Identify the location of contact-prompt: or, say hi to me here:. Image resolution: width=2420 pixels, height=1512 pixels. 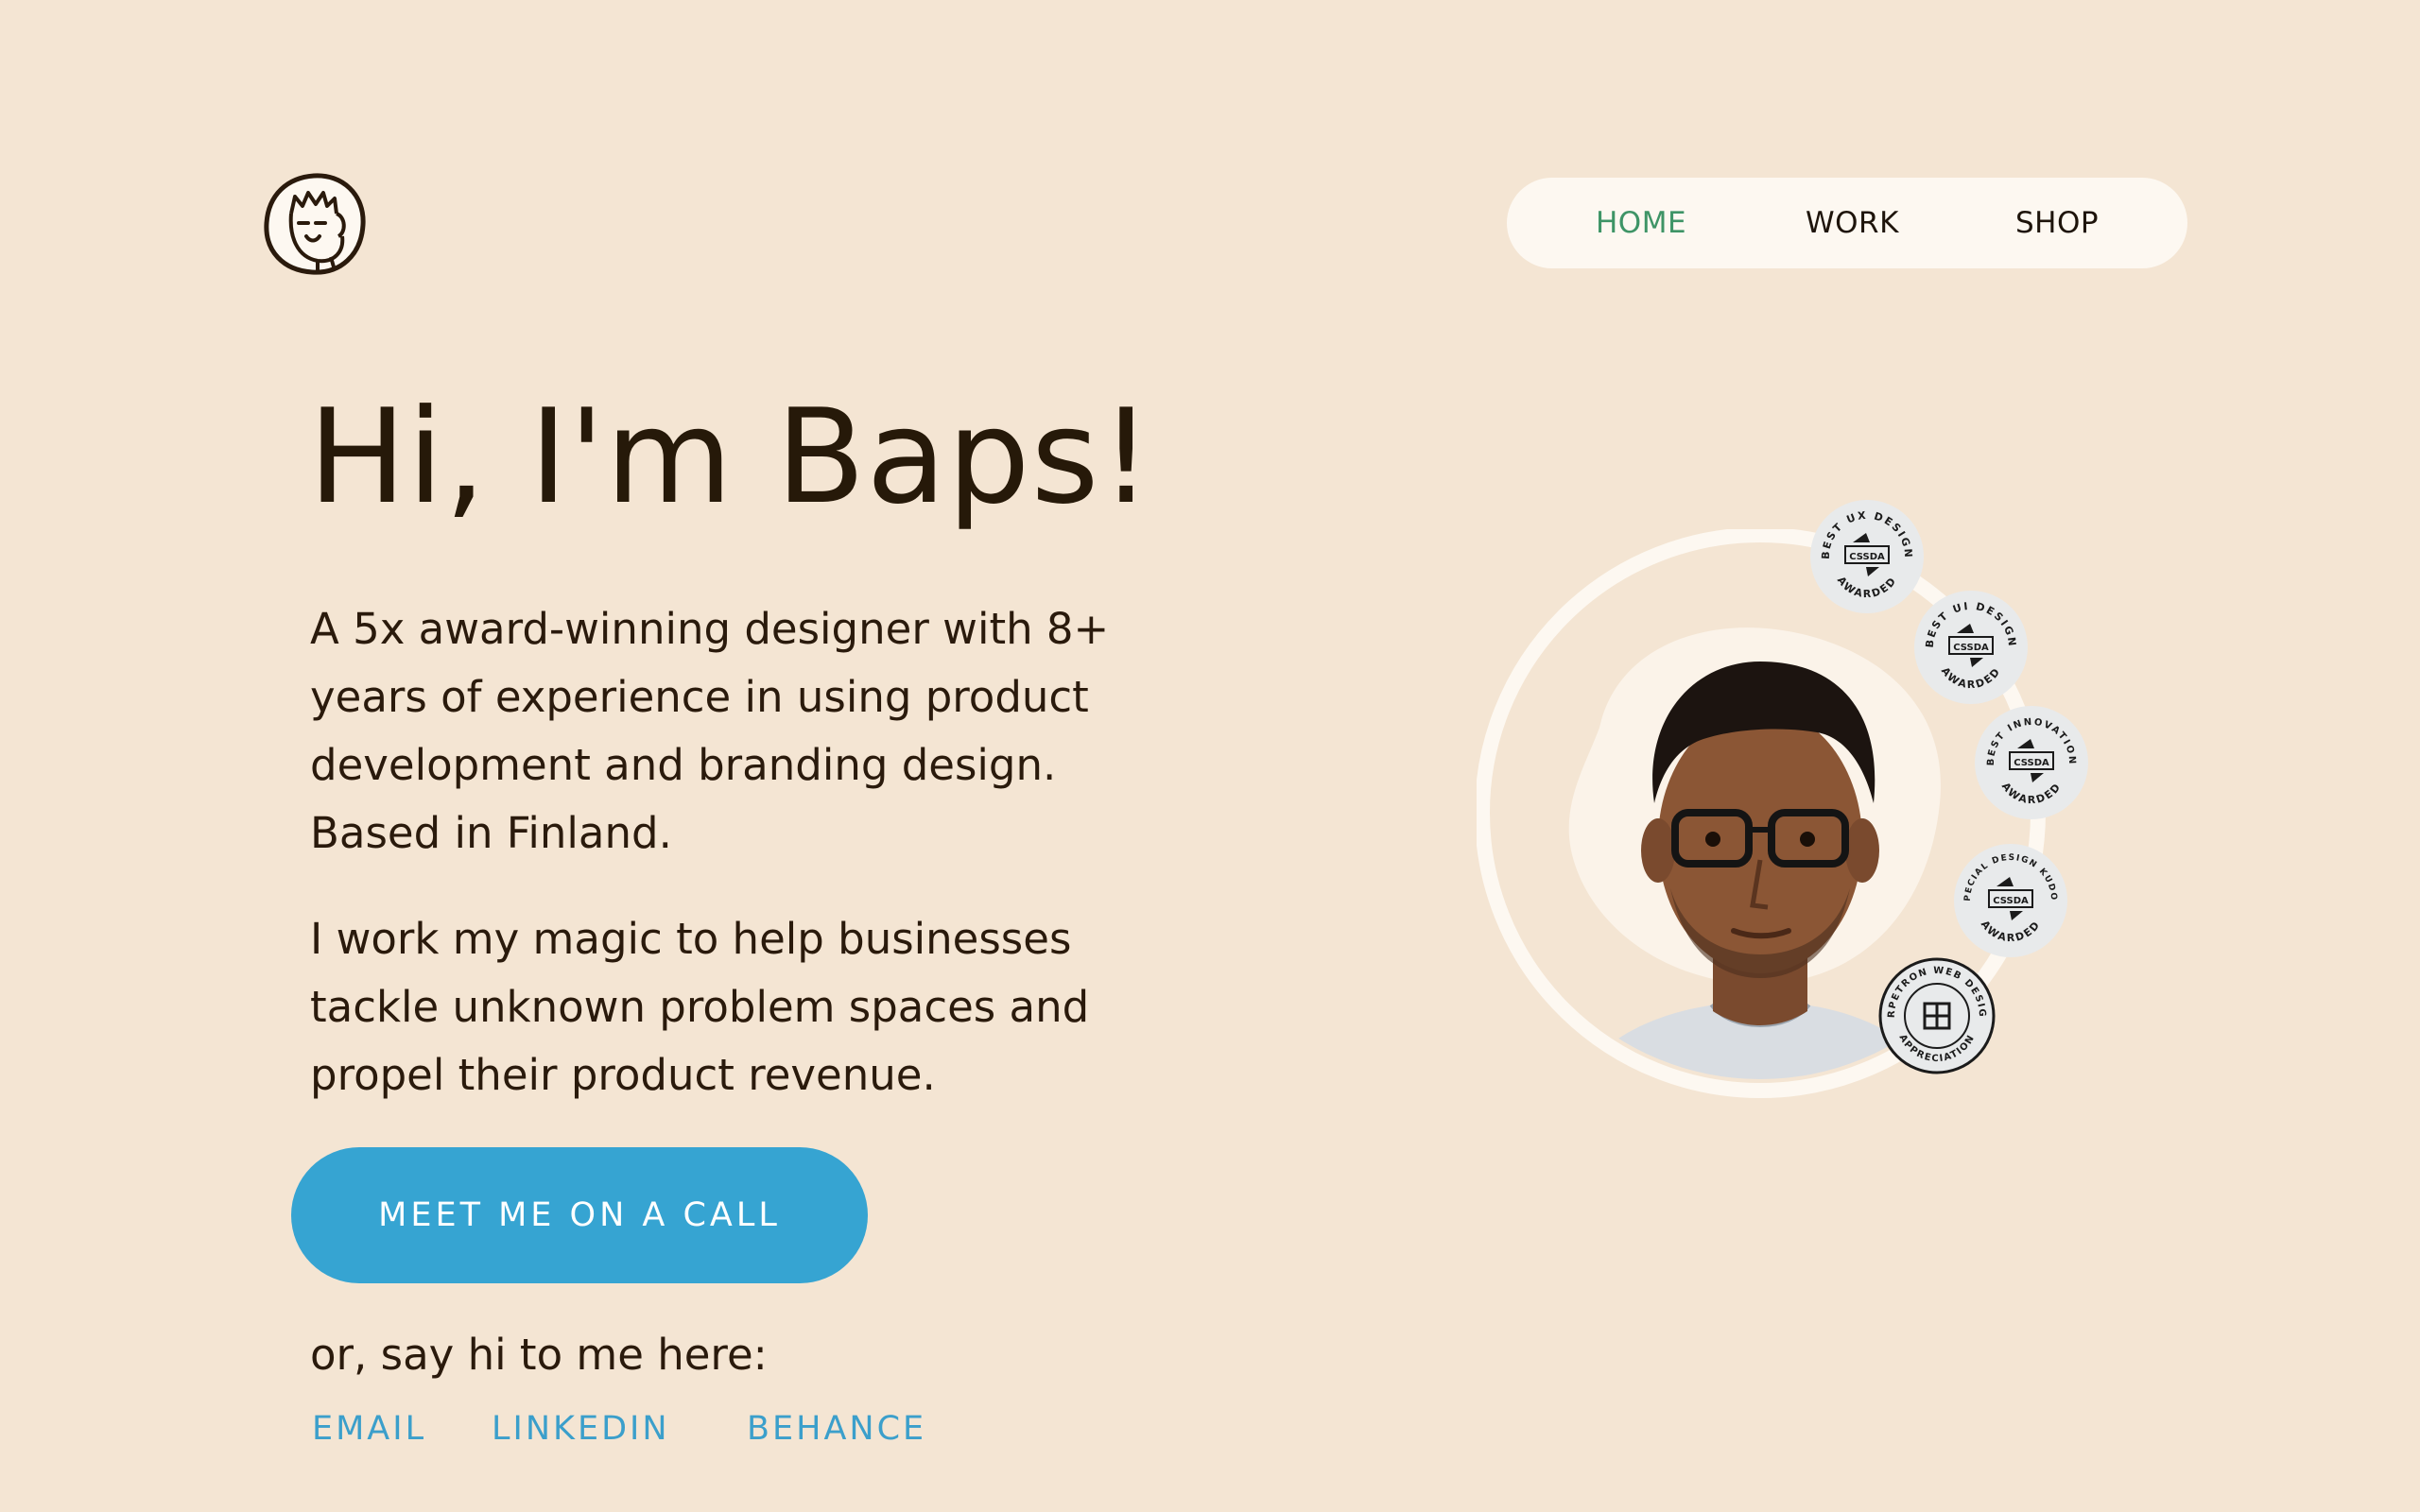
(539, 1355).